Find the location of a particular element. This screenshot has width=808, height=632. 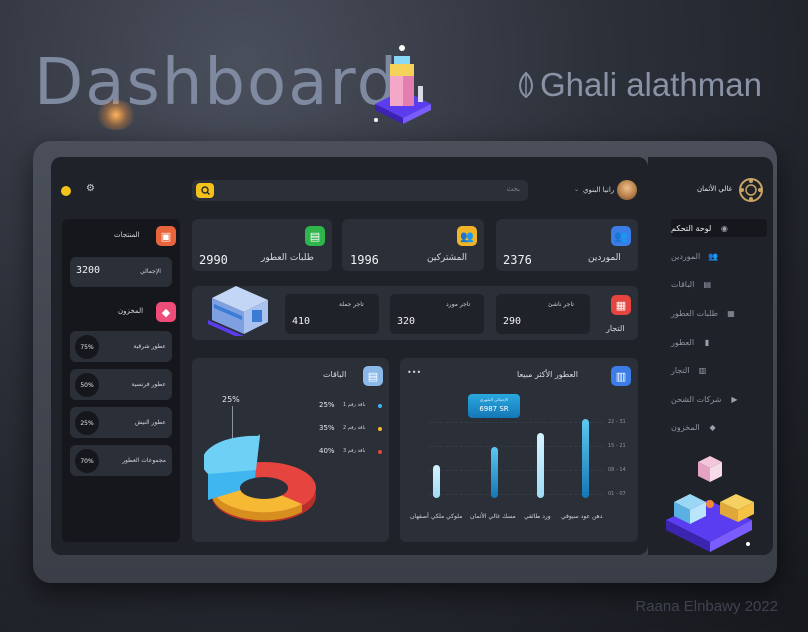

clipboard-icon: ▦ is located at coordinates (731, 313).